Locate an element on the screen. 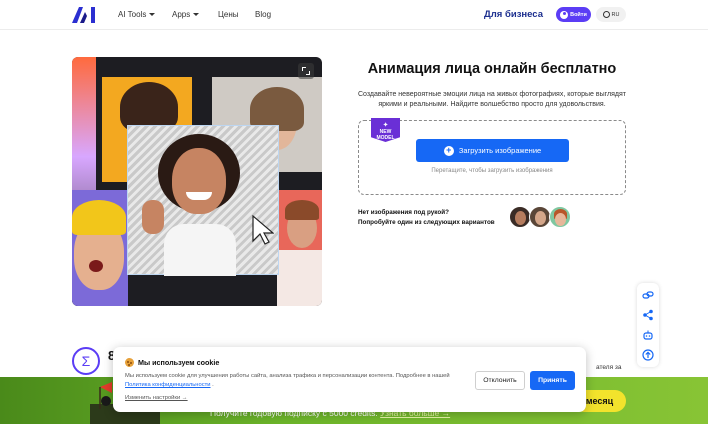 This screenshot has width=708, height=424. nav-blog-label: Blog is located at coordinates (263, 14).